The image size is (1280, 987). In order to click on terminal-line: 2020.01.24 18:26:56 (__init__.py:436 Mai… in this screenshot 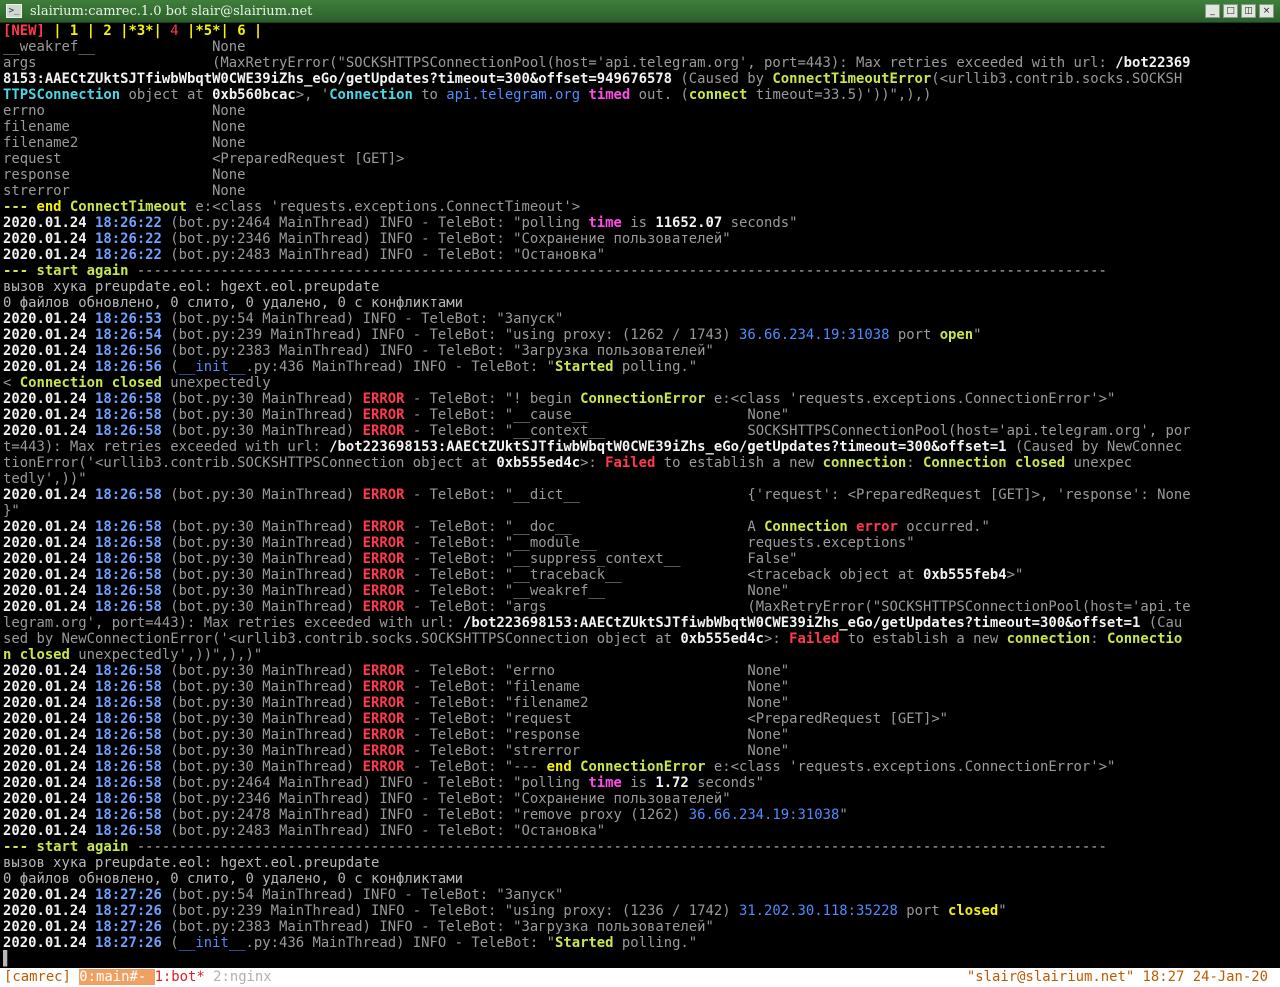, I will do `click(640, 367)`.